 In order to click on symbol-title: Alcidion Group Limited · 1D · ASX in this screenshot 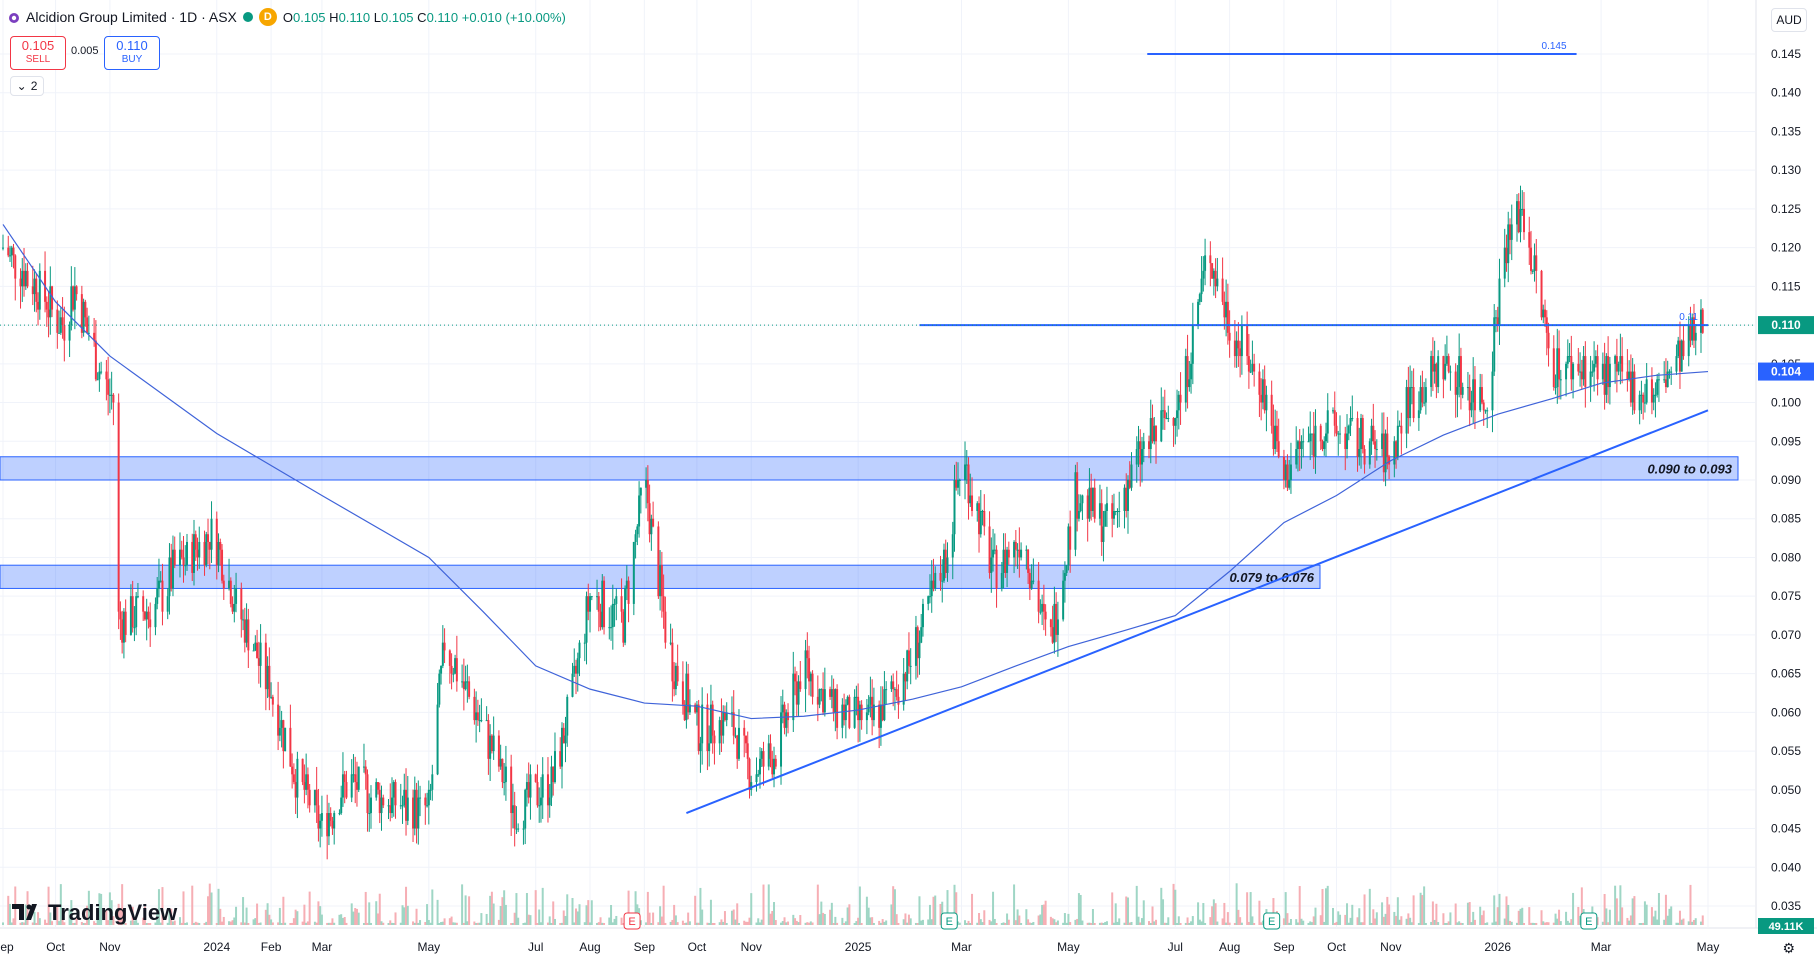, I will do `click(131, 17)`.